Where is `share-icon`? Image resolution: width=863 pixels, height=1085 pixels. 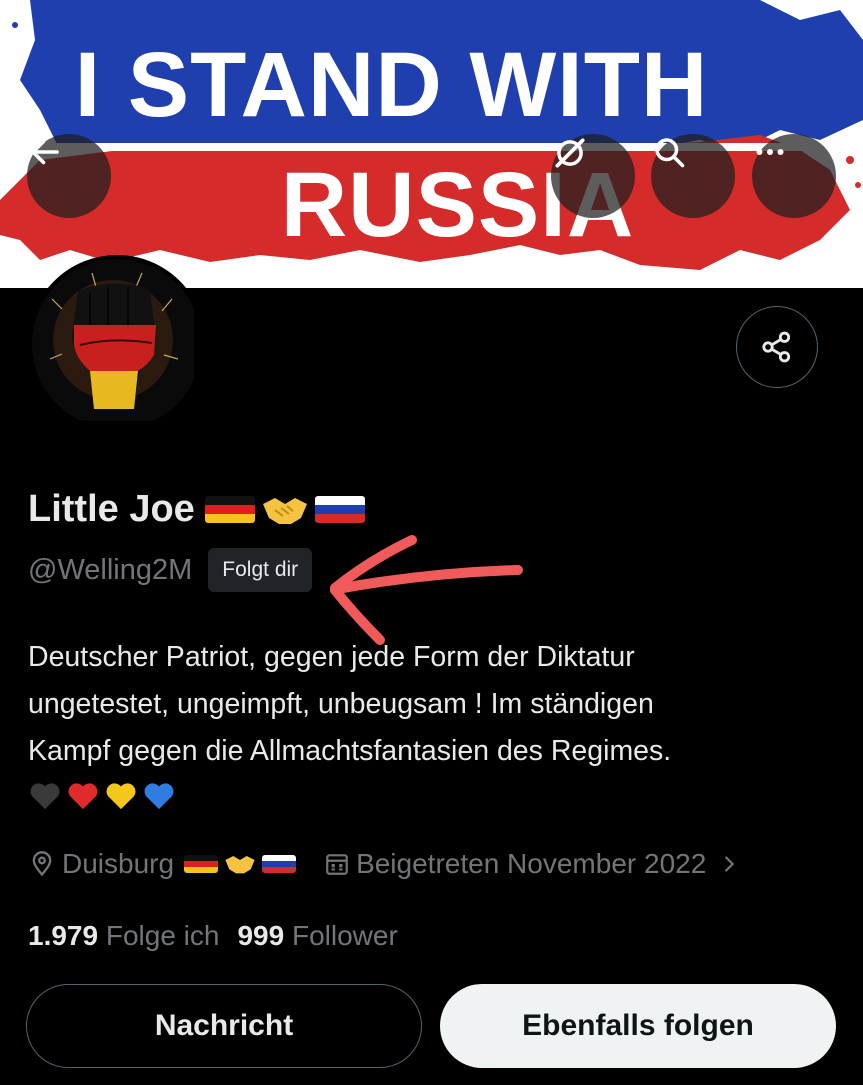
share-icon is located at coordinates (776, 347).